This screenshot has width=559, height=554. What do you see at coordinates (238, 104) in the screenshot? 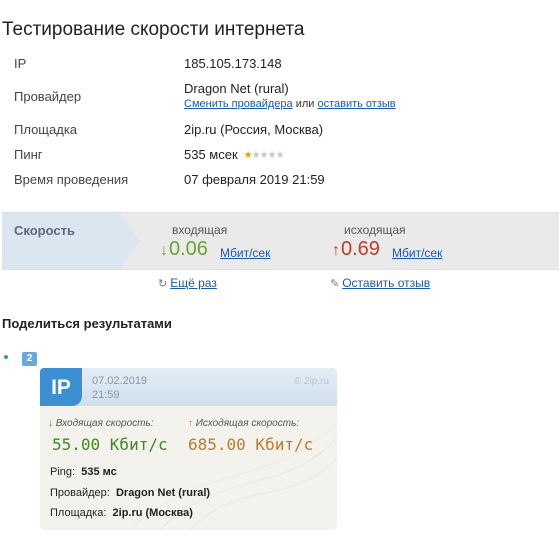
I see `change-provider-link: Сменить провайдера` at bounding box center [238, 104].